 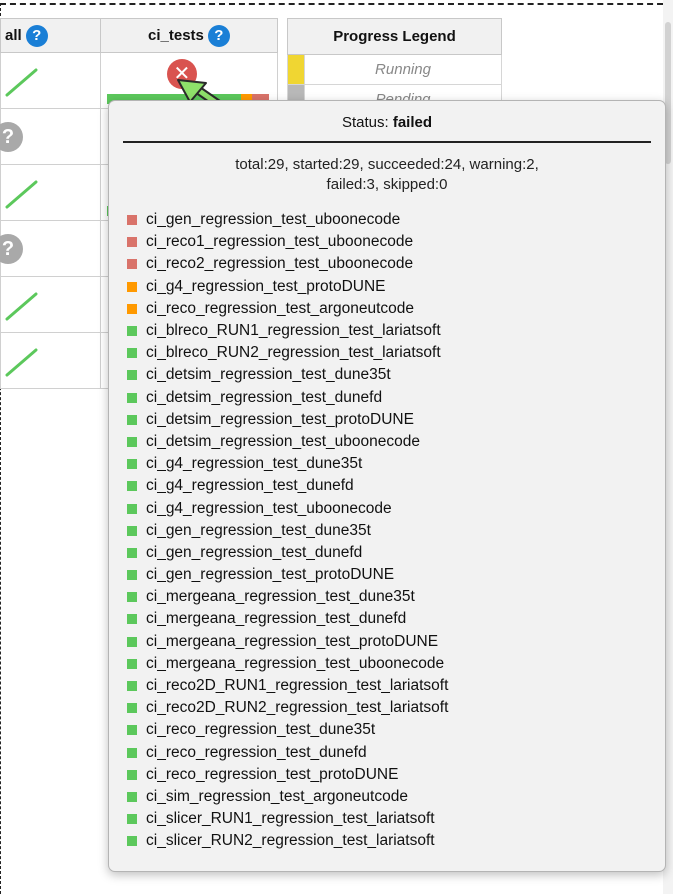 What do you see at coordinates (396, 553) in the screenshot?
I see `test-list-item: ci_gen_regression_test_dunefd` at bounding box center [396, 553].